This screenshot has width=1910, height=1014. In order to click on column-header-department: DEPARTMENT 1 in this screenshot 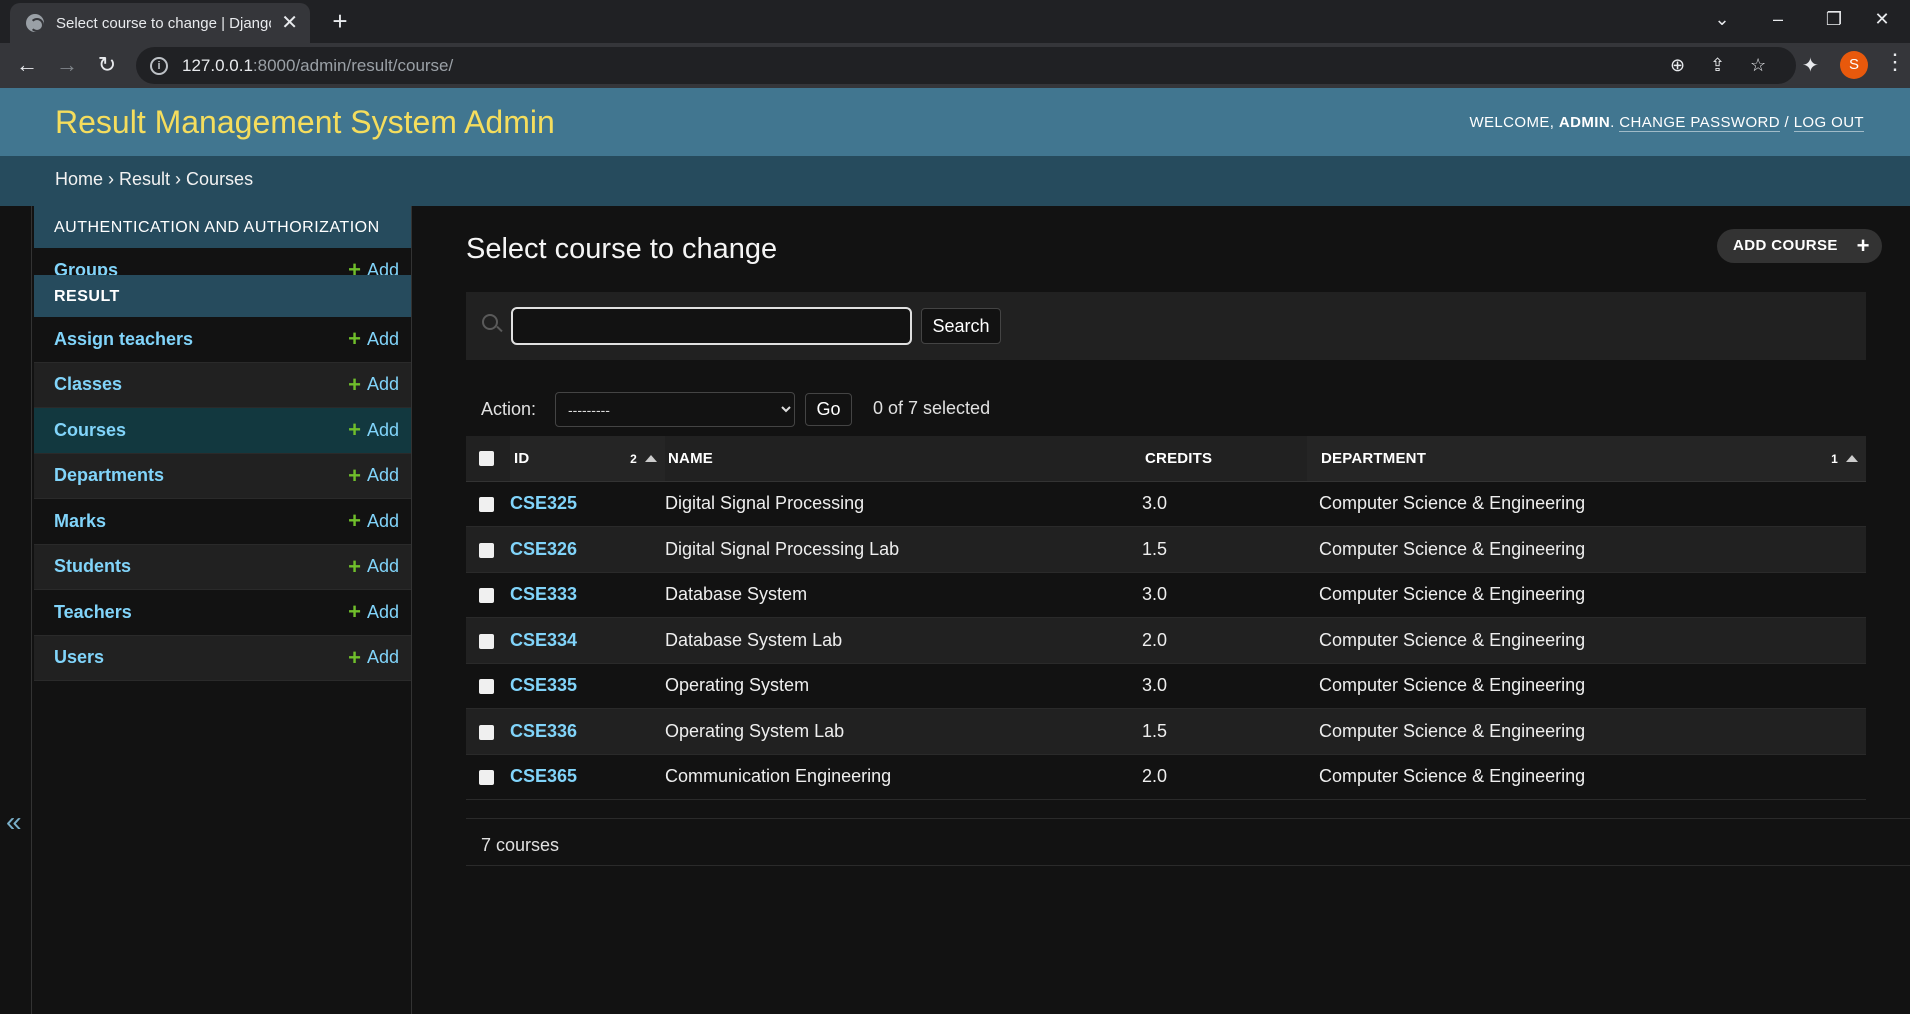, I will do `click(1586, 459)`.